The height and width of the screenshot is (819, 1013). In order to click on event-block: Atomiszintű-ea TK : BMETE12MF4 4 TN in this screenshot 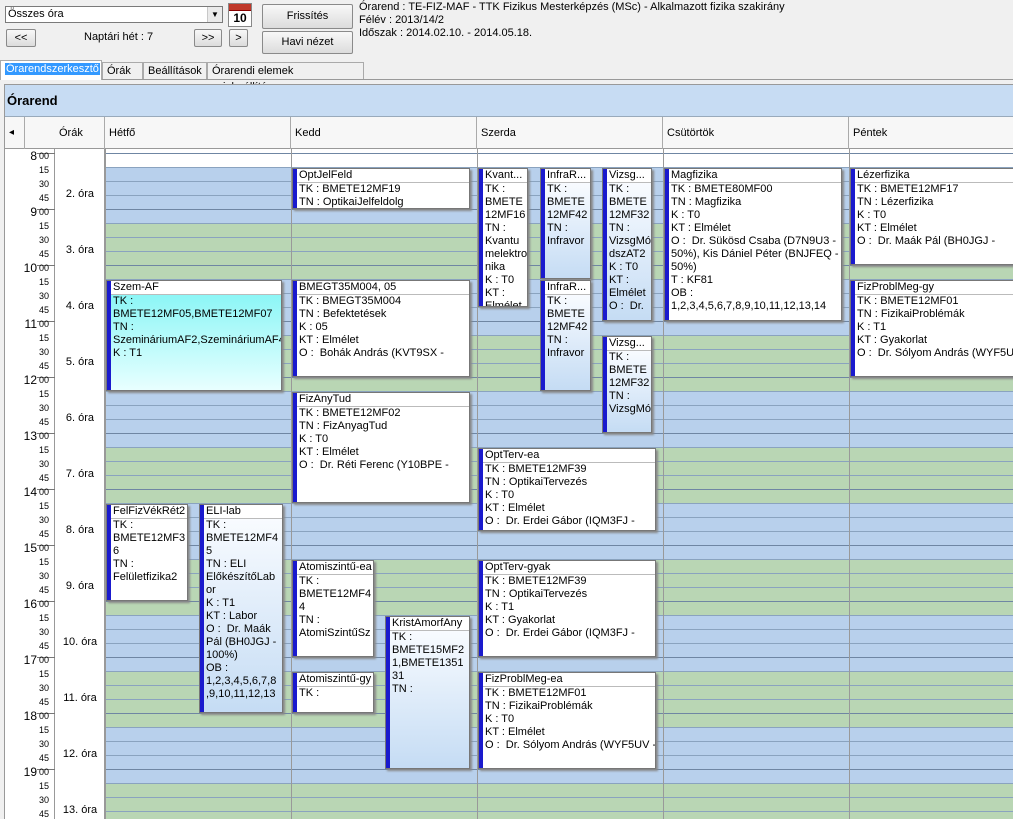, I will do `click(333, 608)`.